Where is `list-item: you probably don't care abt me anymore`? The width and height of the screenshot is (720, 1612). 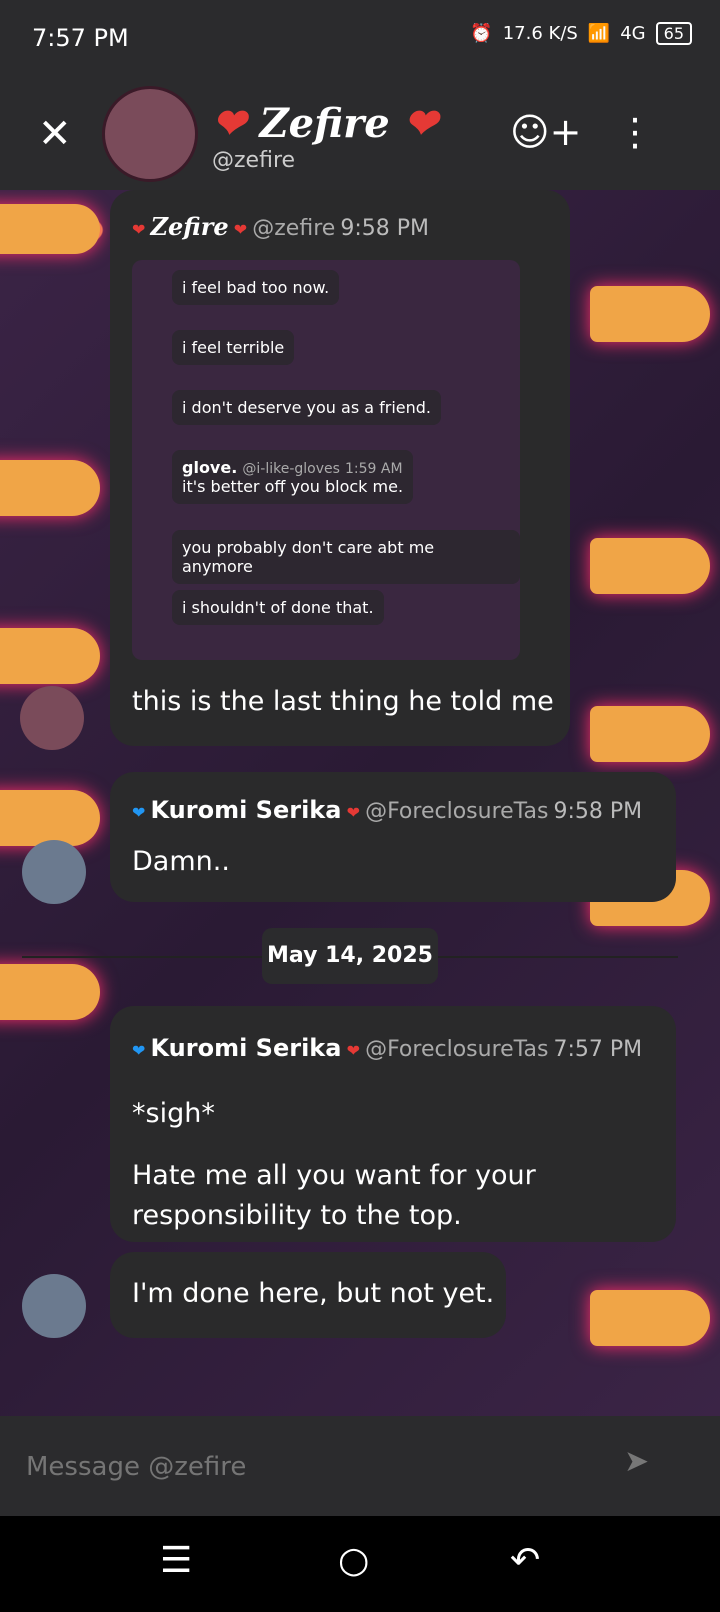
list-item: you probably don't care abt me anymore is located at coordinates (346, 557).